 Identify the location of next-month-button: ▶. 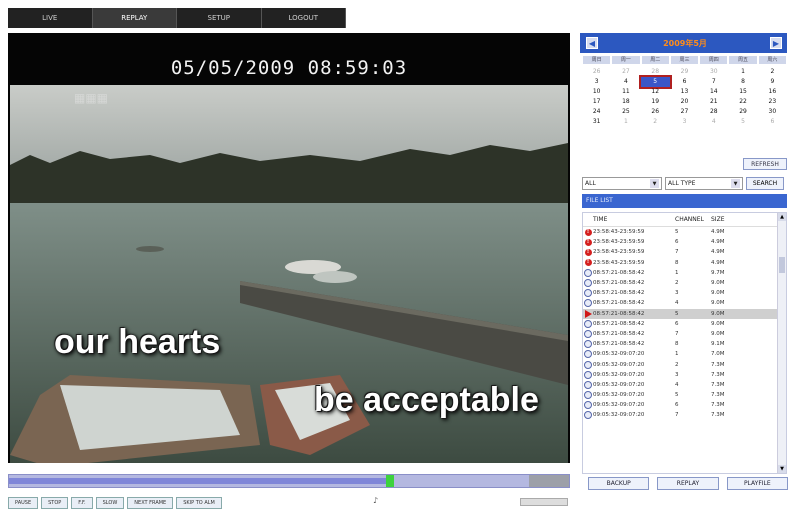
(776, 43).